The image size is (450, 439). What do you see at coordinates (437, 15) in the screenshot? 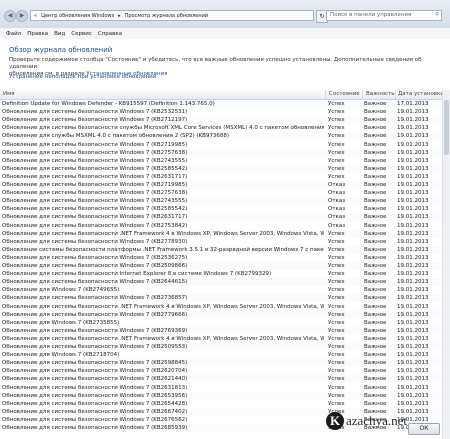
I see `search-icon: ⚲` at bounding box center [437, 15].